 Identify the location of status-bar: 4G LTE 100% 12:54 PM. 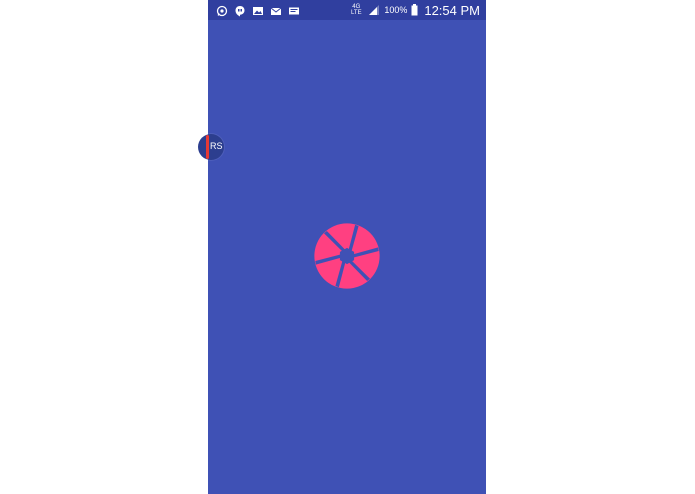
(347, 10).